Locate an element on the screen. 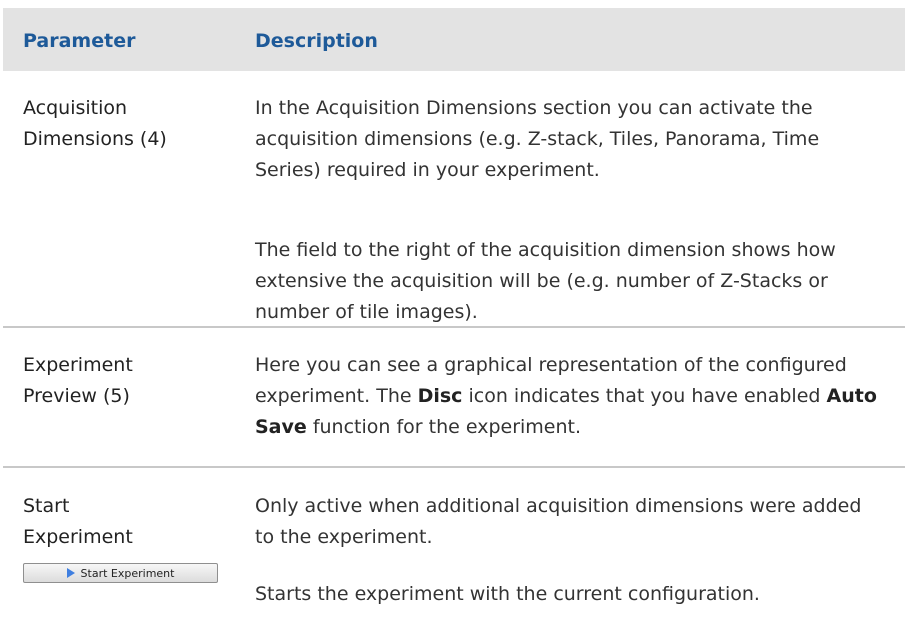 The width and height of the screenshot is (905, 628). start-experiment-button: Start Experiment is located at coordinates (120, 573).